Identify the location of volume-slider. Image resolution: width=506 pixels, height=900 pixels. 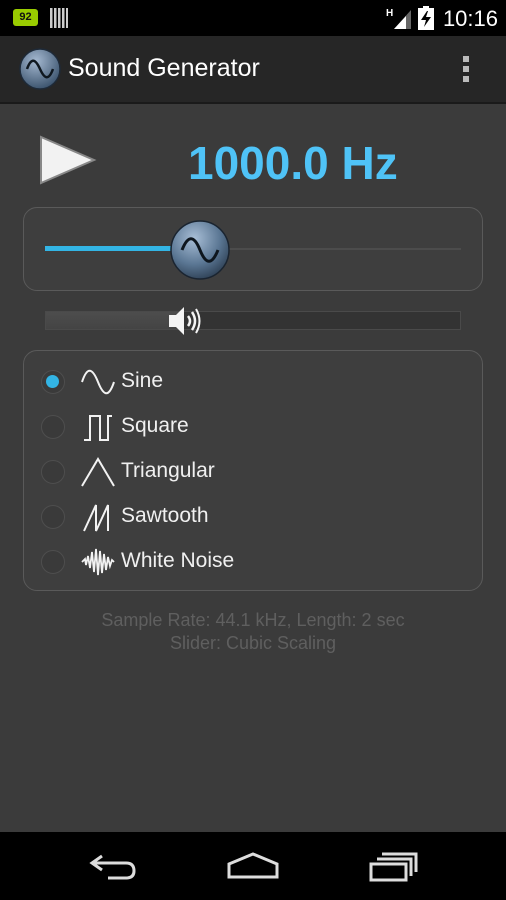
(253, 320).